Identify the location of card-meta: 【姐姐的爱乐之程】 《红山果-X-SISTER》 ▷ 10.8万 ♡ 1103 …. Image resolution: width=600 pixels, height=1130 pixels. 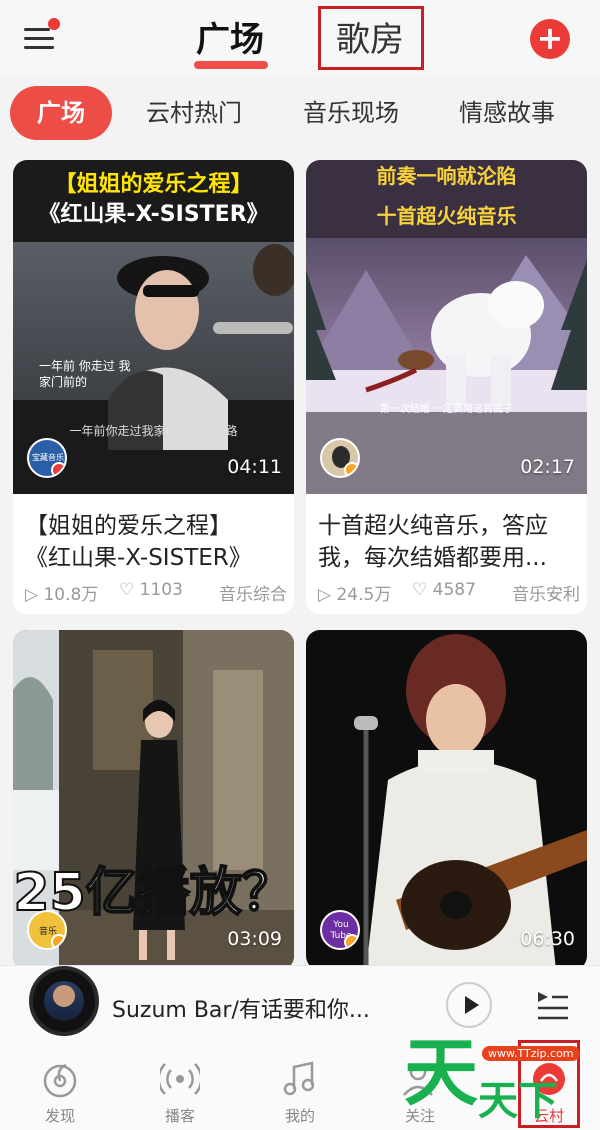
(153, 554).